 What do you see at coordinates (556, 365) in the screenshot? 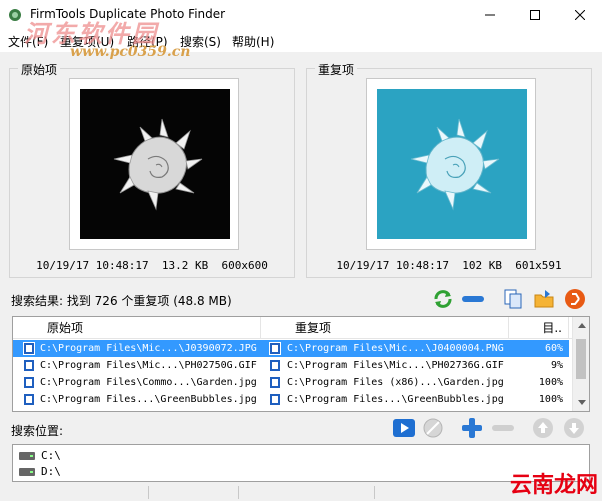
I see `similarity-value: 9%` at bounding box center [556, 365].